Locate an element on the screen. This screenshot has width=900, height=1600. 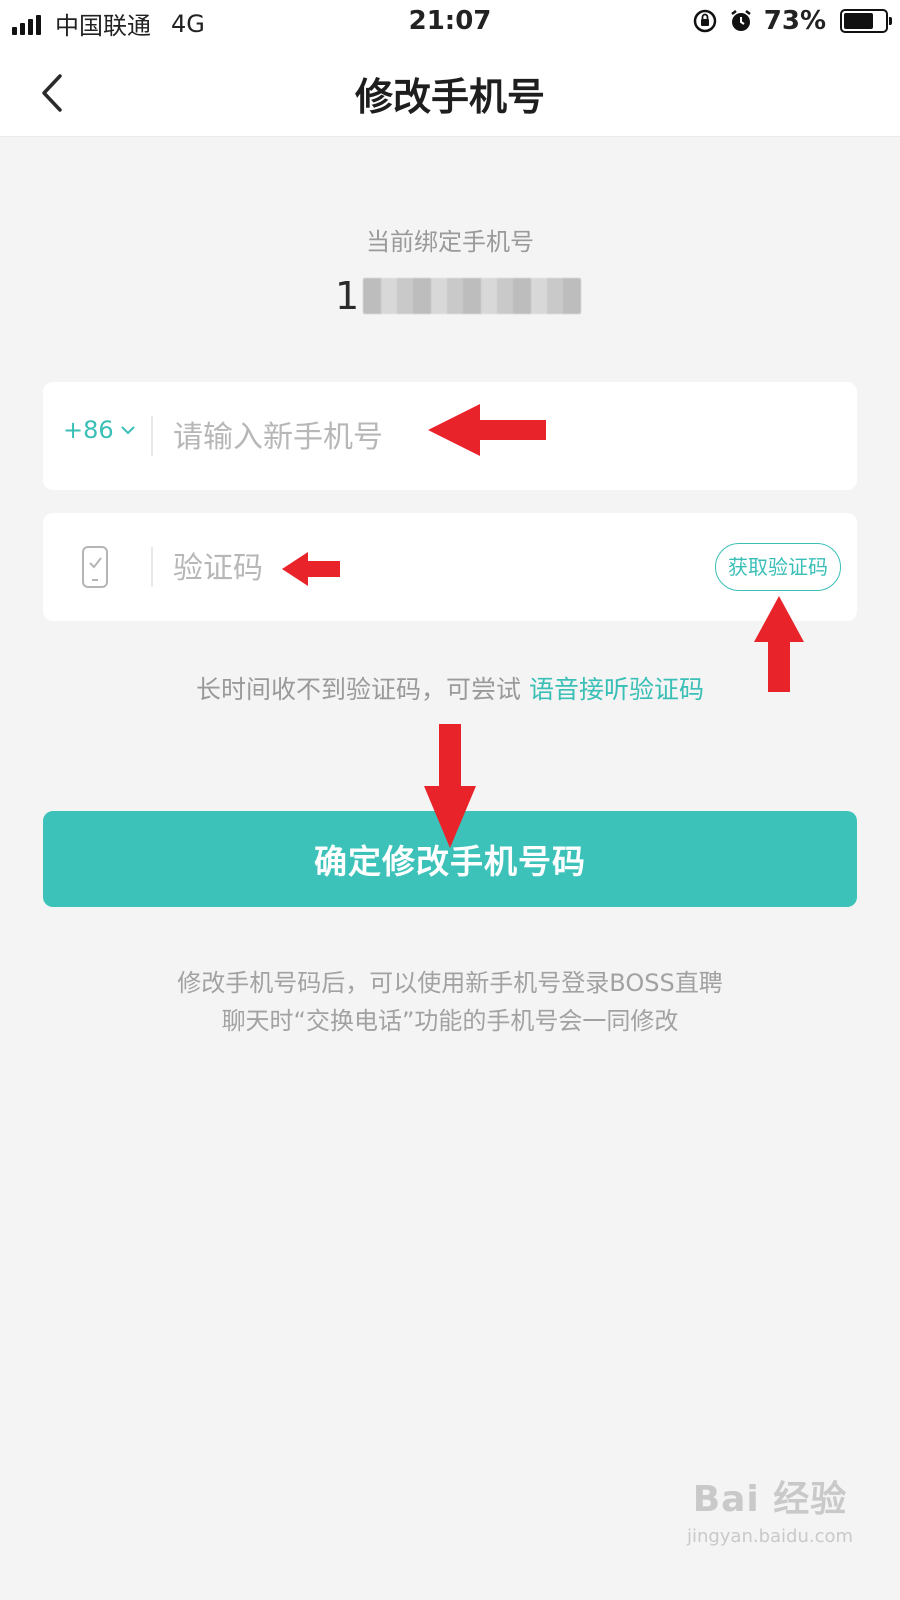
rotation-lock-icon is located at coordinates (705, 21).